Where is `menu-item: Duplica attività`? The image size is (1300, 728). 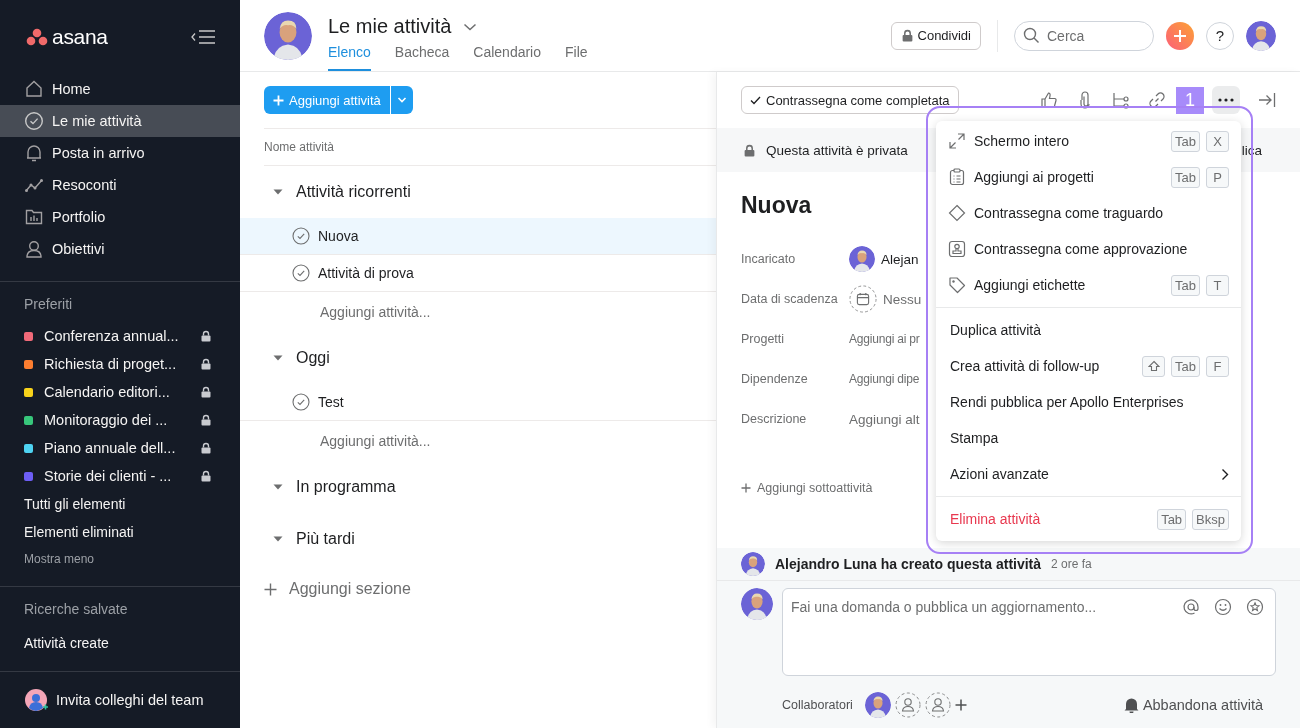
menu-item: Duplica attività is located at coordinates (1088, 330).